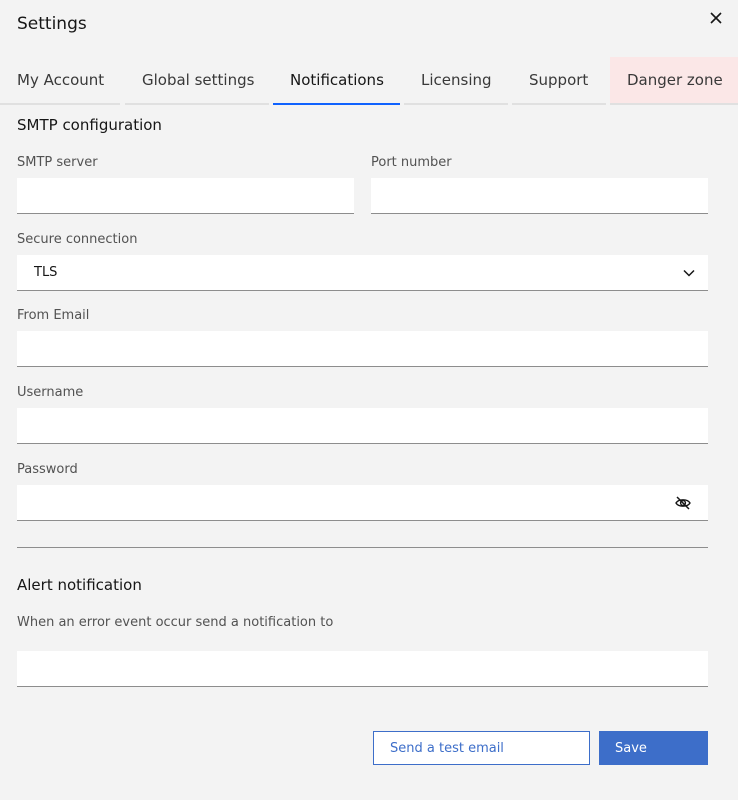 This screenshot has height=800, width=738. Describe the element at coordinates (52, 24) in the screenshot. I see `modal-title: Settings` at that location.